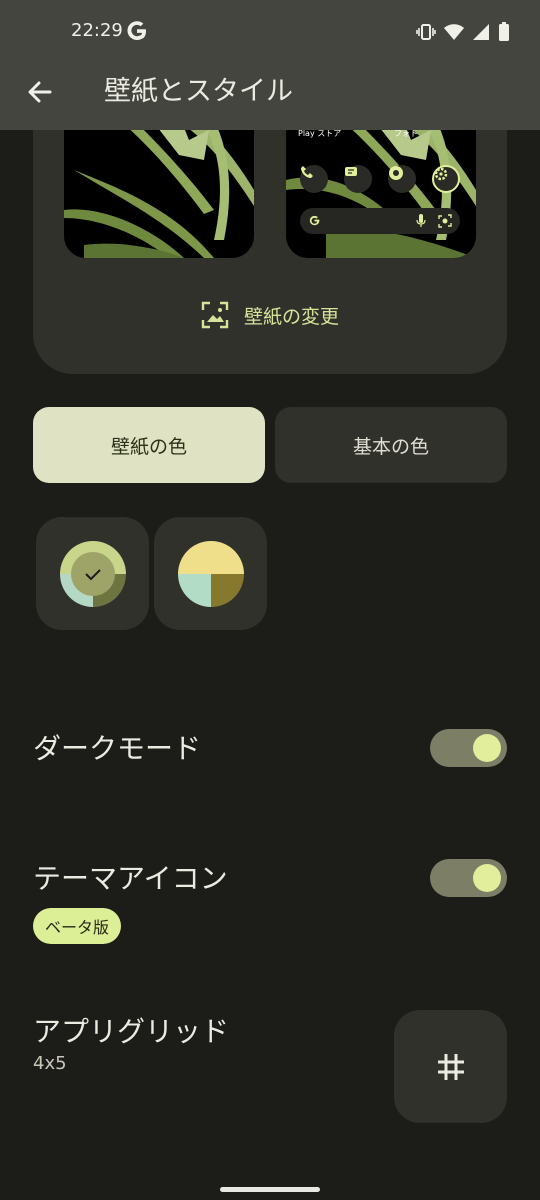 The width and height of the screenshot is (540, 1200). I want to click on mic-icon, so click(421, 220).